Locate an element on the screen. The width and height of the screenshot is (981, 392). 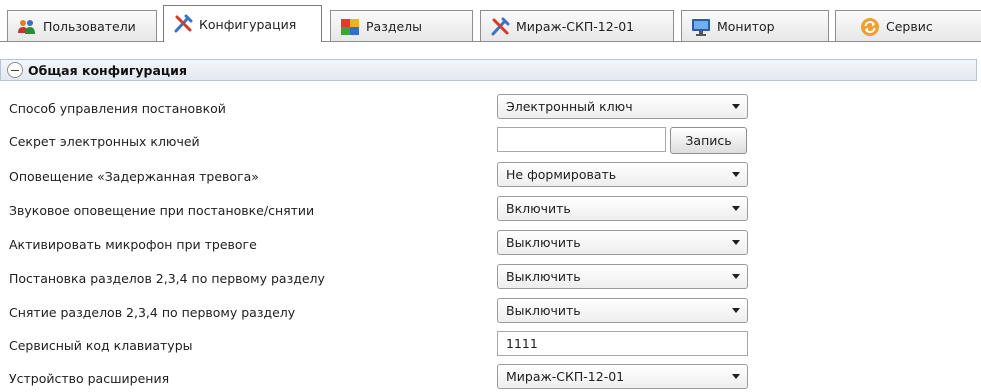
tab-label: Монитор is located at coordinates (746, 26).